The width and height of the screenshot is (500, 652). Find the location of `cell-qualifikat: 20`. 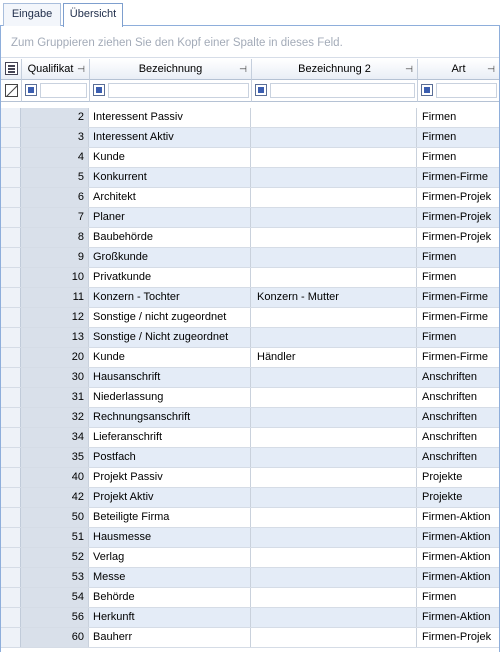

cell-qualifikat: 20 is located at coordinates (55, 357).